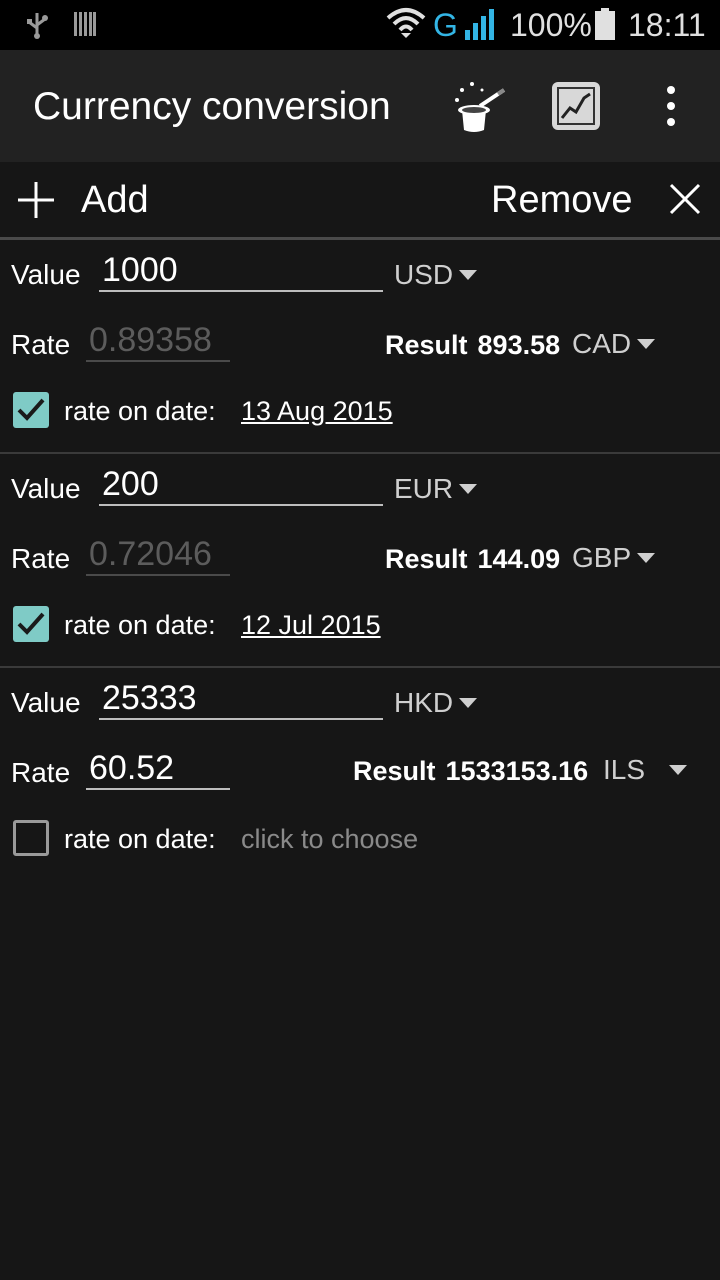 This screenshot has height=1280, width=720. Describe the element at coordinates (424, 702) in the screenshot. I see `from-currency-text: HKD` at that location.